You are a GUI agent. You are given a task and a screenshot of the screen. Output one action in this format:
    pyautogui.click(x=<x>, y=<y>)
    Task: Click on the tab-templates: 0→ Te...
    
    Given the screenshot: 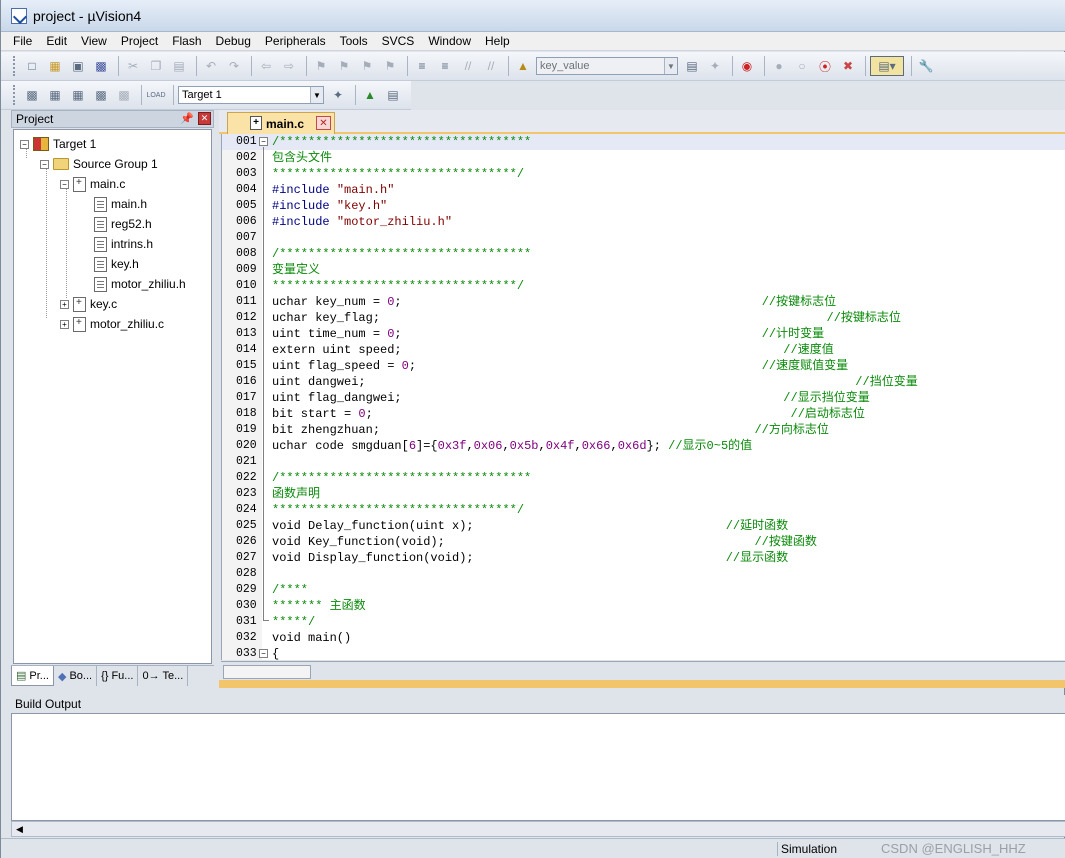 What is the action you would take?
    pyautogui.click(x=163, y=676)
    